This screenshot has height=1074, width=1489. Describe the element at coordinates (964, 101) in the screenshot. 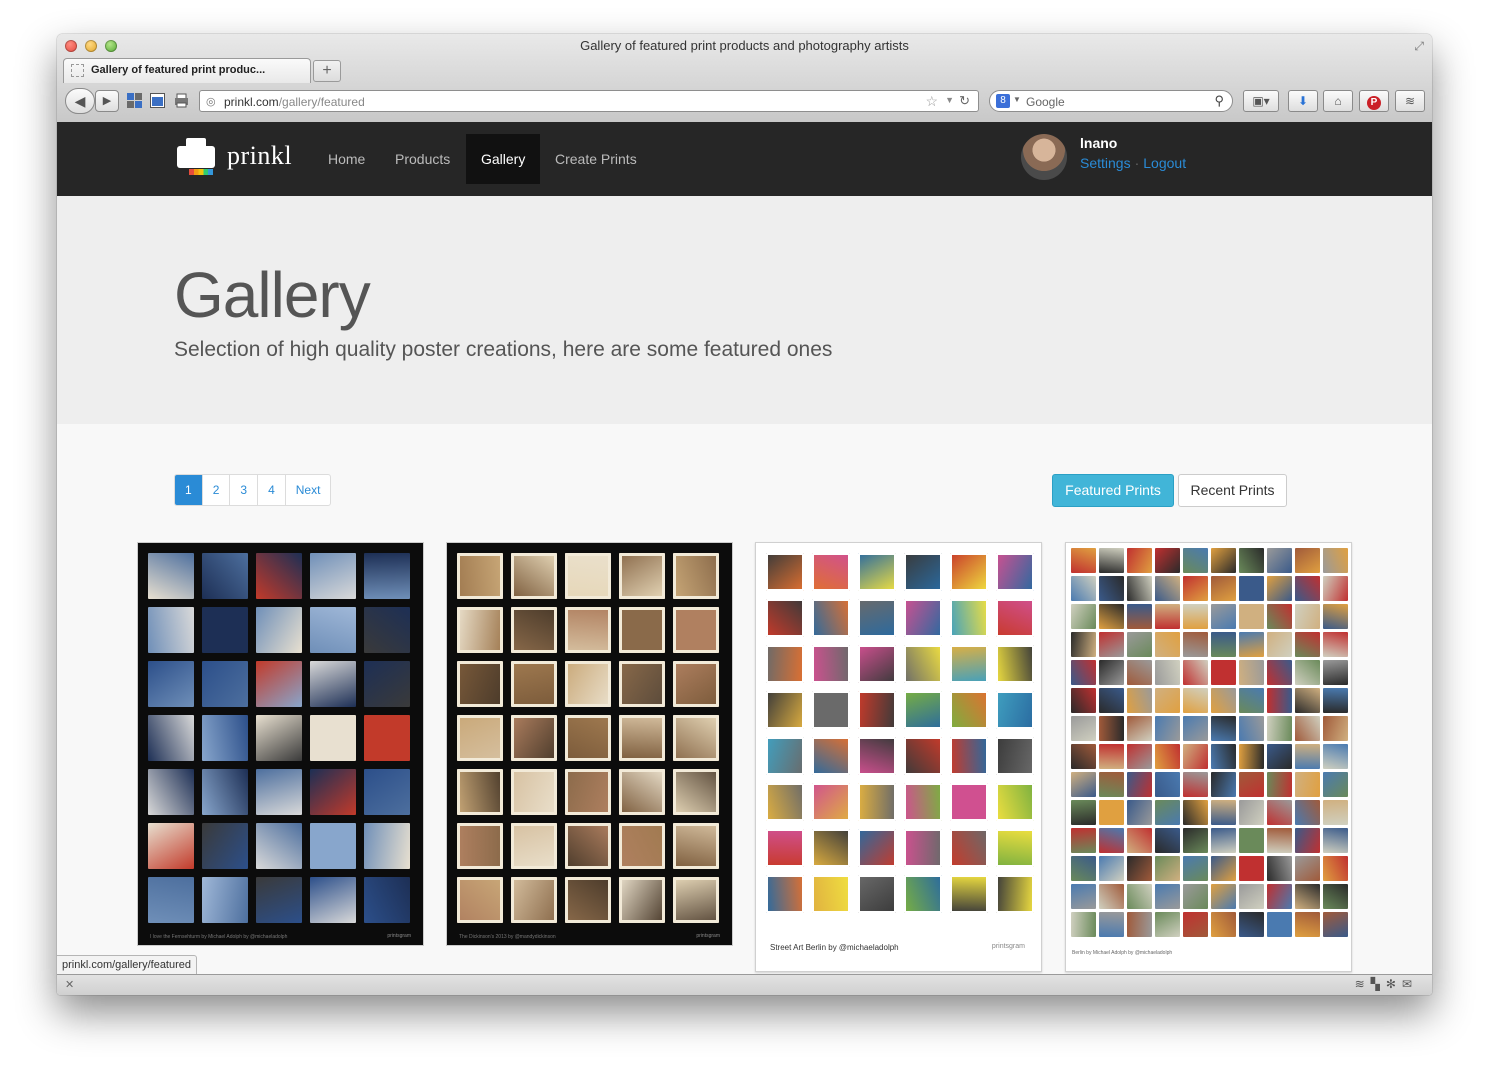

I see `reload-icon: ↻` at that location.